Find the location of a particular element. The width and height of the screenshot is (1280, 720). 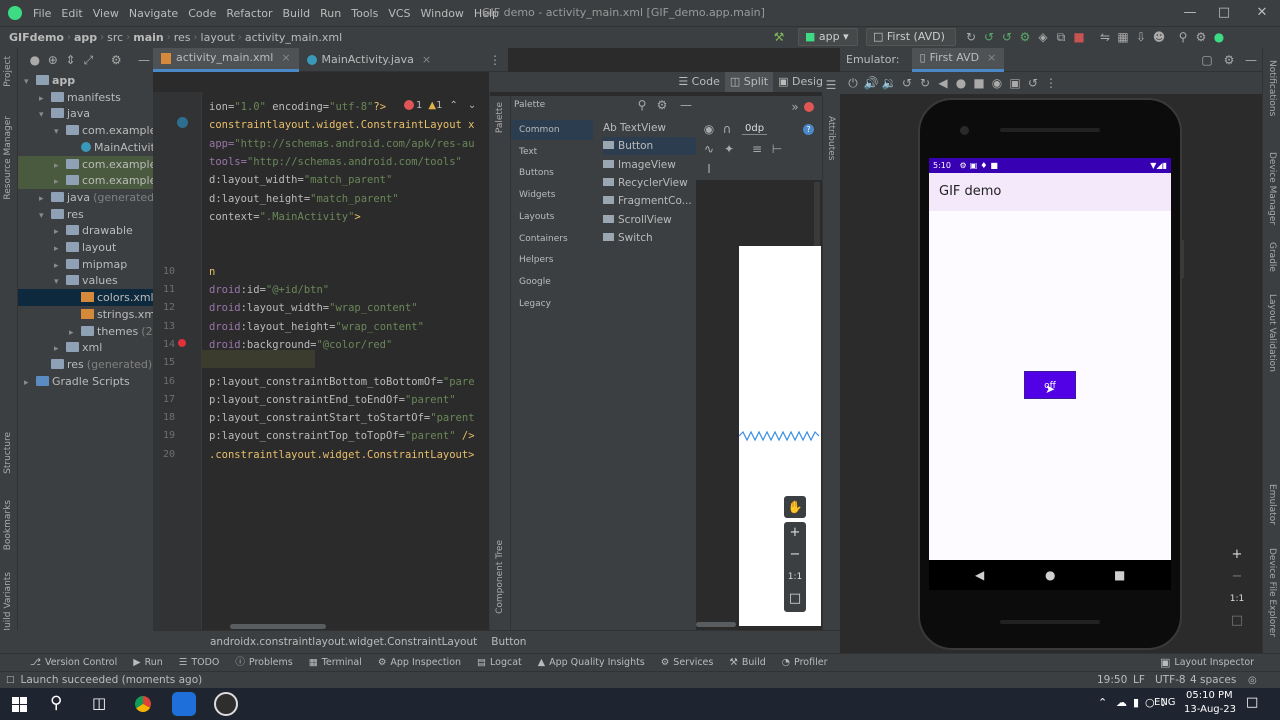

code-line: droid:layout_height="wrap_content" is located at coordinates (316, 327).